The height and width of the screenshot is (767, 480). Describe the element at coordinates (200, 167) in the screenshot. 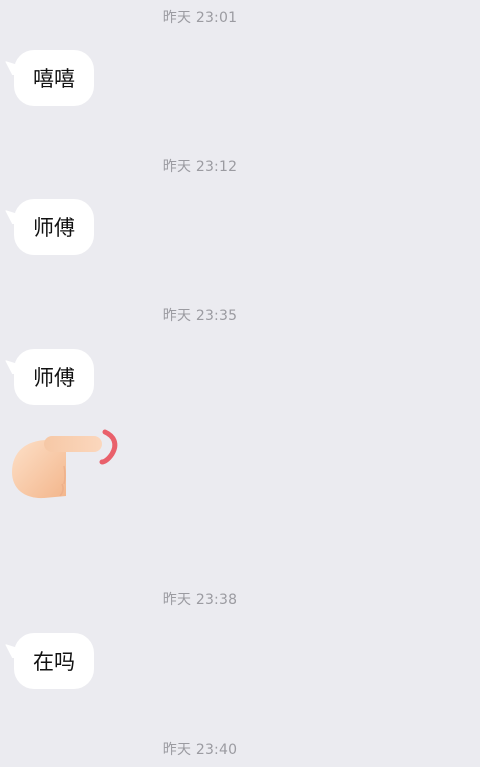

I see `message-timestamp: 昨天 23:12` at that location.